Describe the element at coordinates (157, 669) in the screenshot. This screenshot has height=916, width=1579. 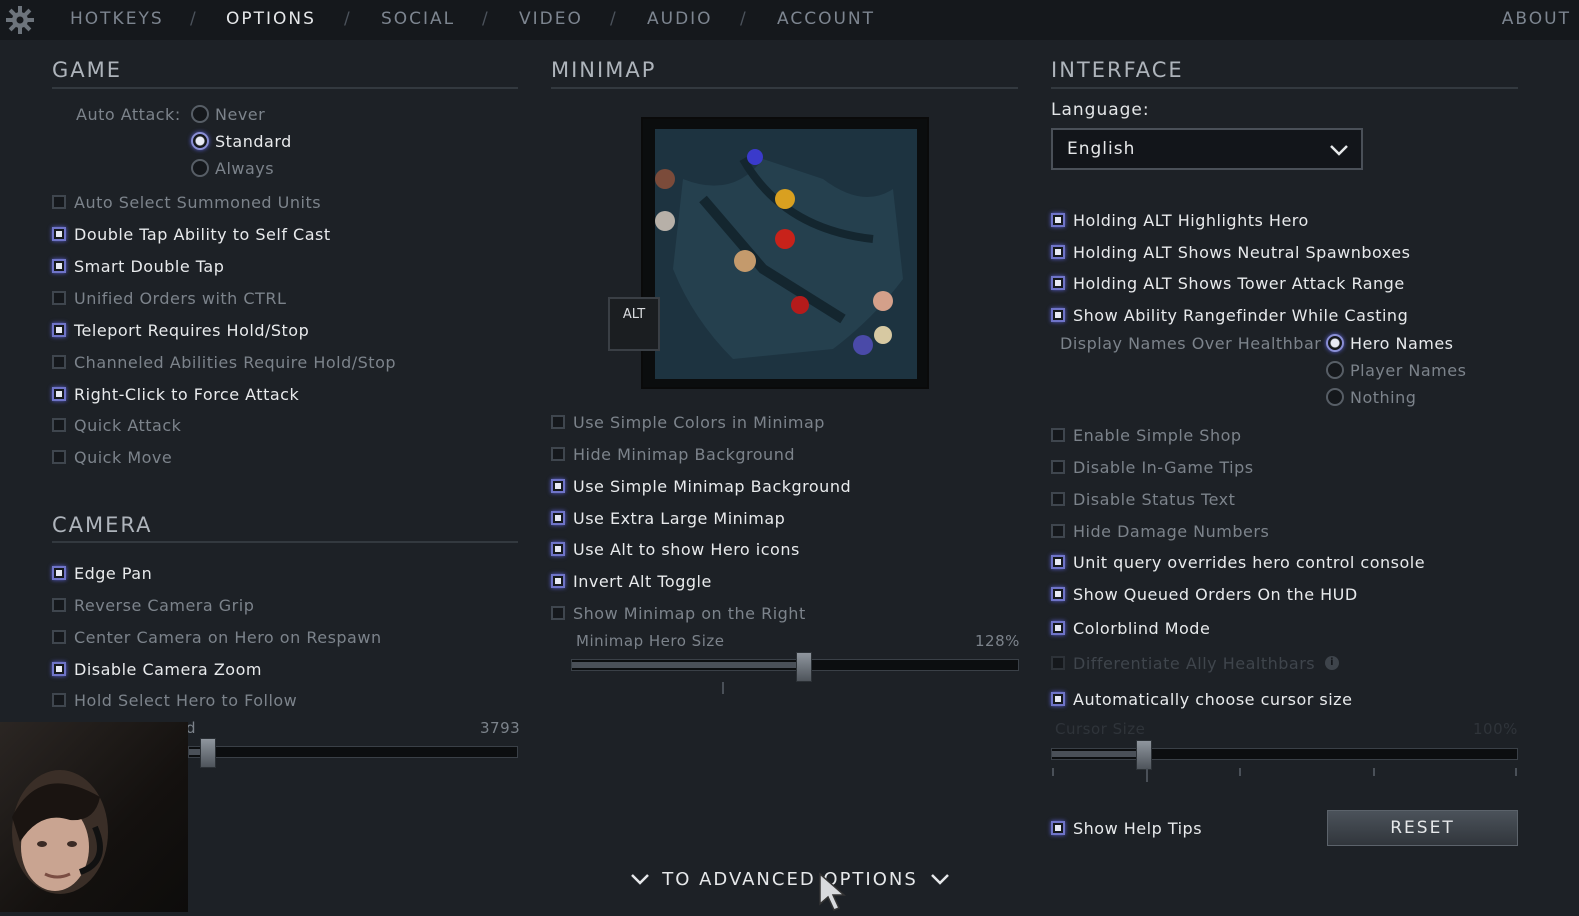
I see `checkbox-disable-camera-zoom: Disable Camera Zoom` at that location.